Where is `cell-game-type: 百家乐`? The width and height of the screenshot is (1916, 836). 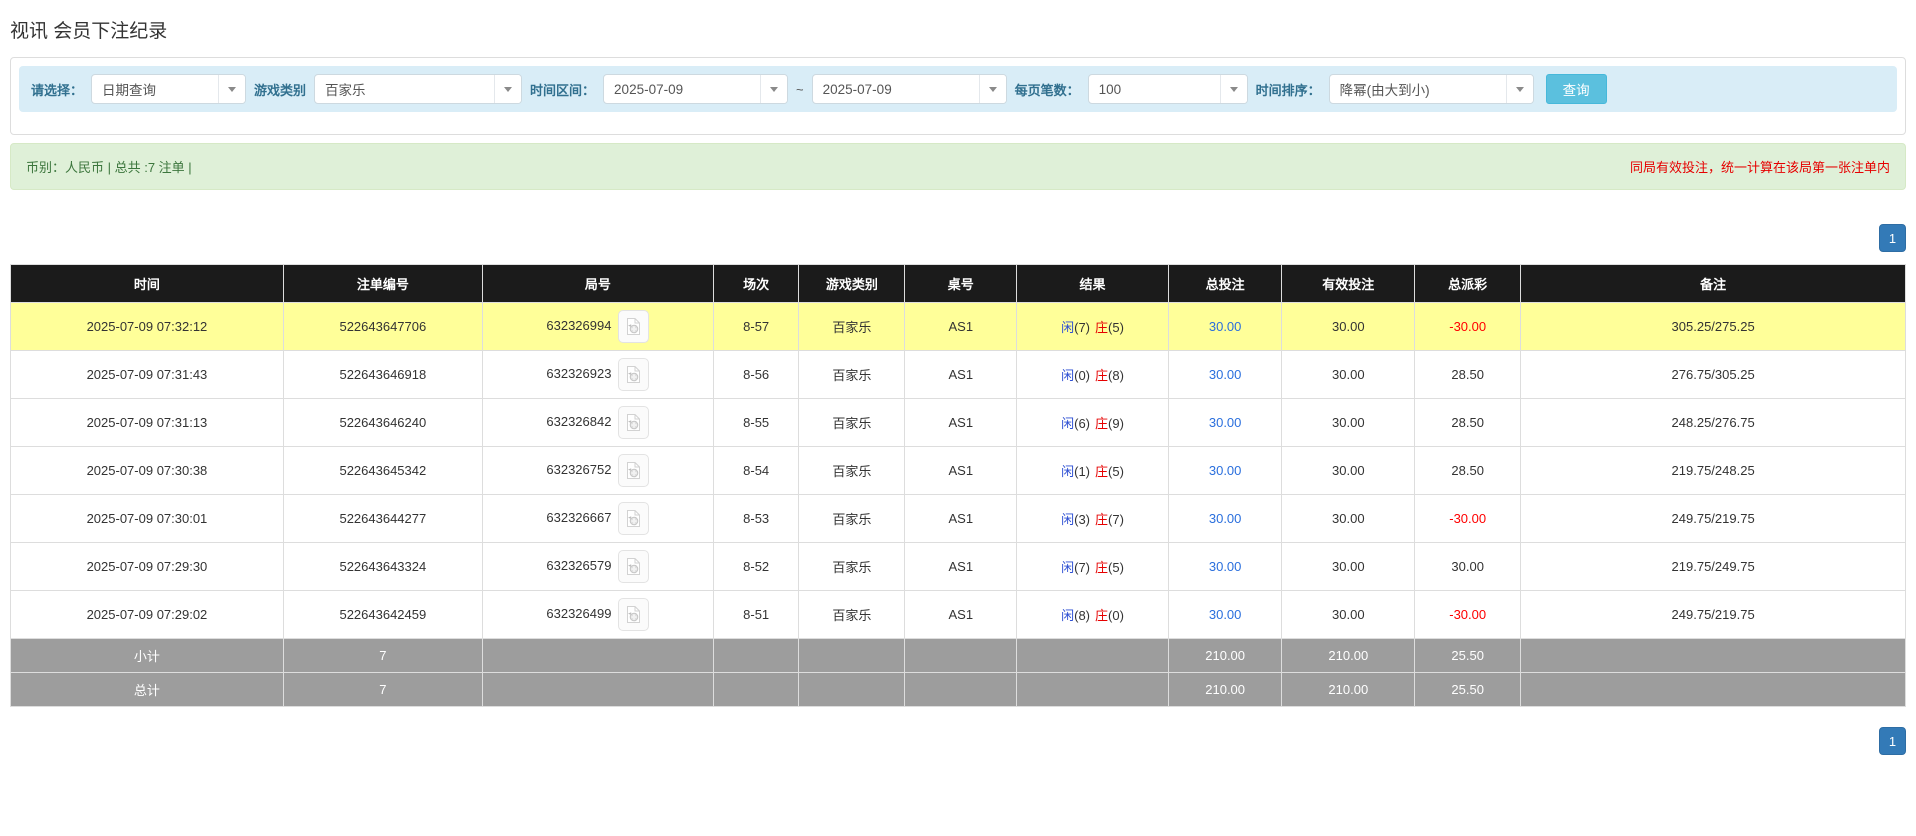 cell-game-type: 百家乐 is located at coordinates (852, 566).